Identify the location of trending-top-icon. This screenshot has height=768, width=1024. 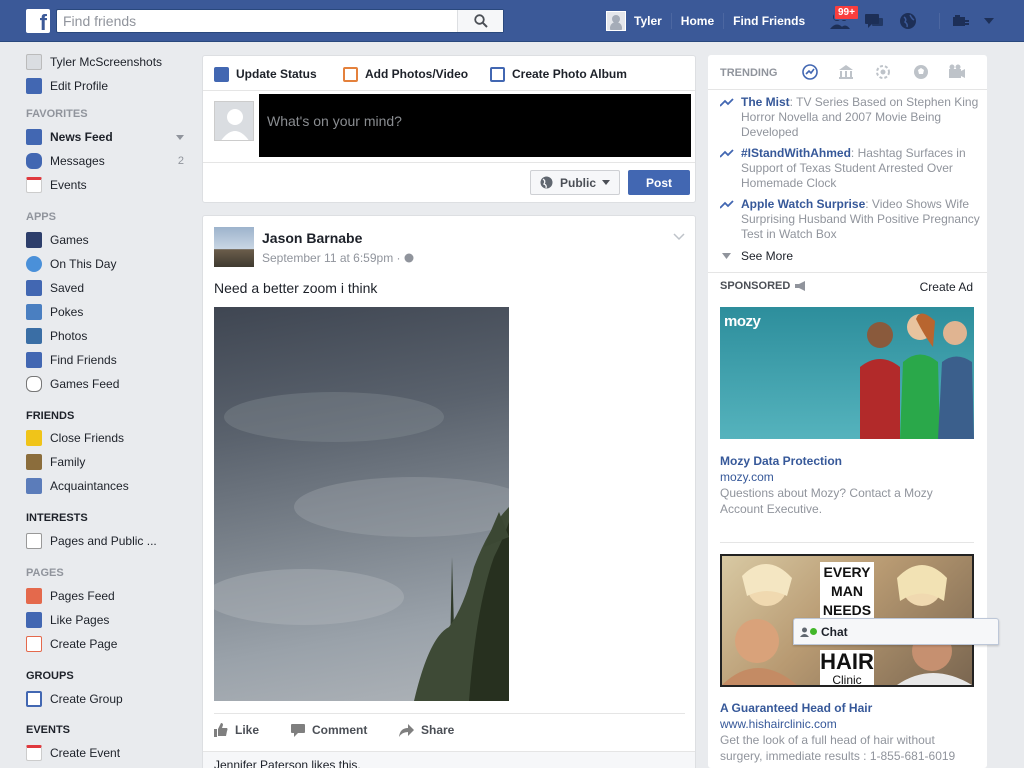
(810, 72).